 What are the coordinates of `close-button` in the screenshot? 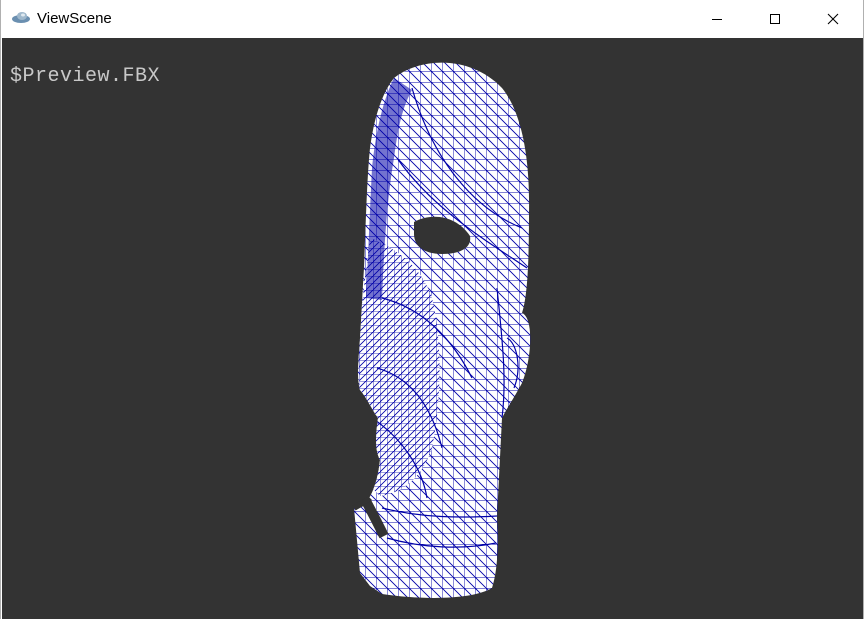 It's located at (833, 19).